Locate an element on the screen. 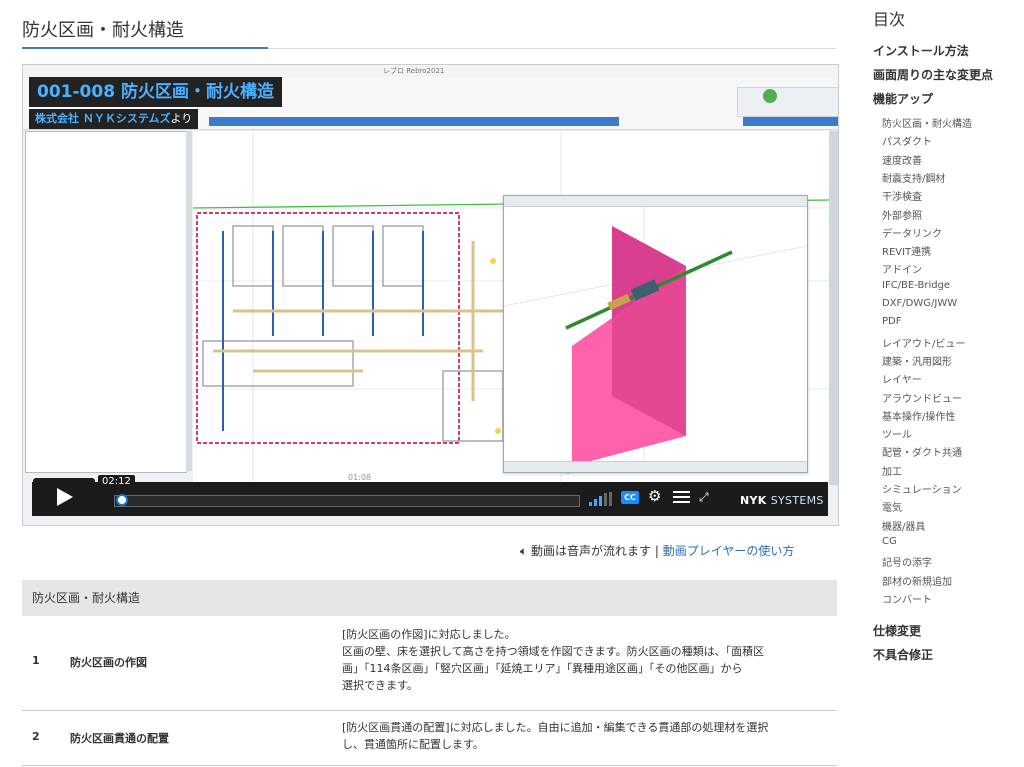  brand-logo: NYK SYSTEMS is located at coordinates (782, 500).